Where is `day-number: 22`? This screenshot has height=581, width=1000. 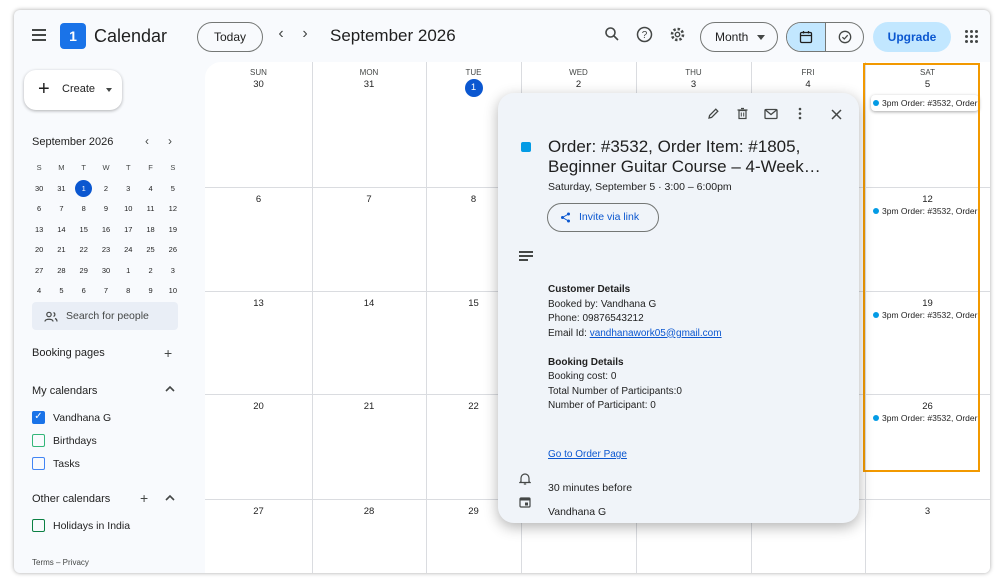
day-number: 22 is located at coordinates (474, 406).